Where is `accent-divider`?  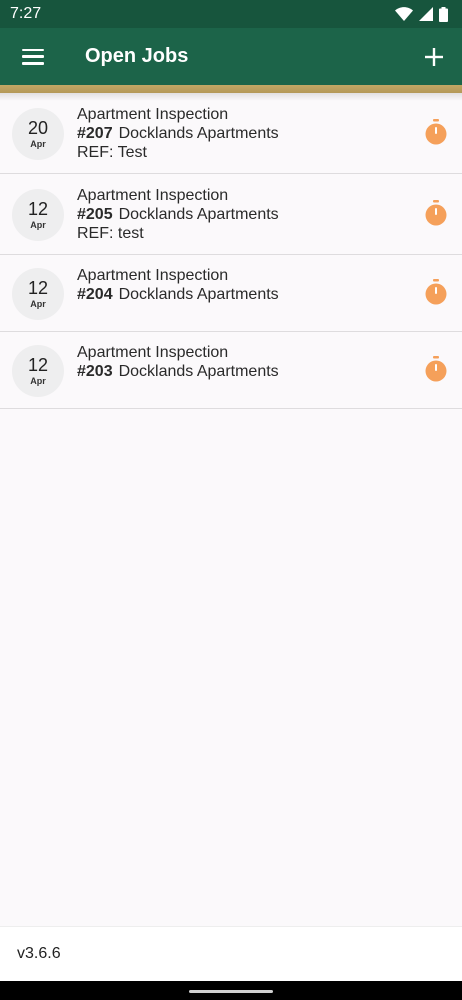
accent-divider is located at coordinates (231, 89).